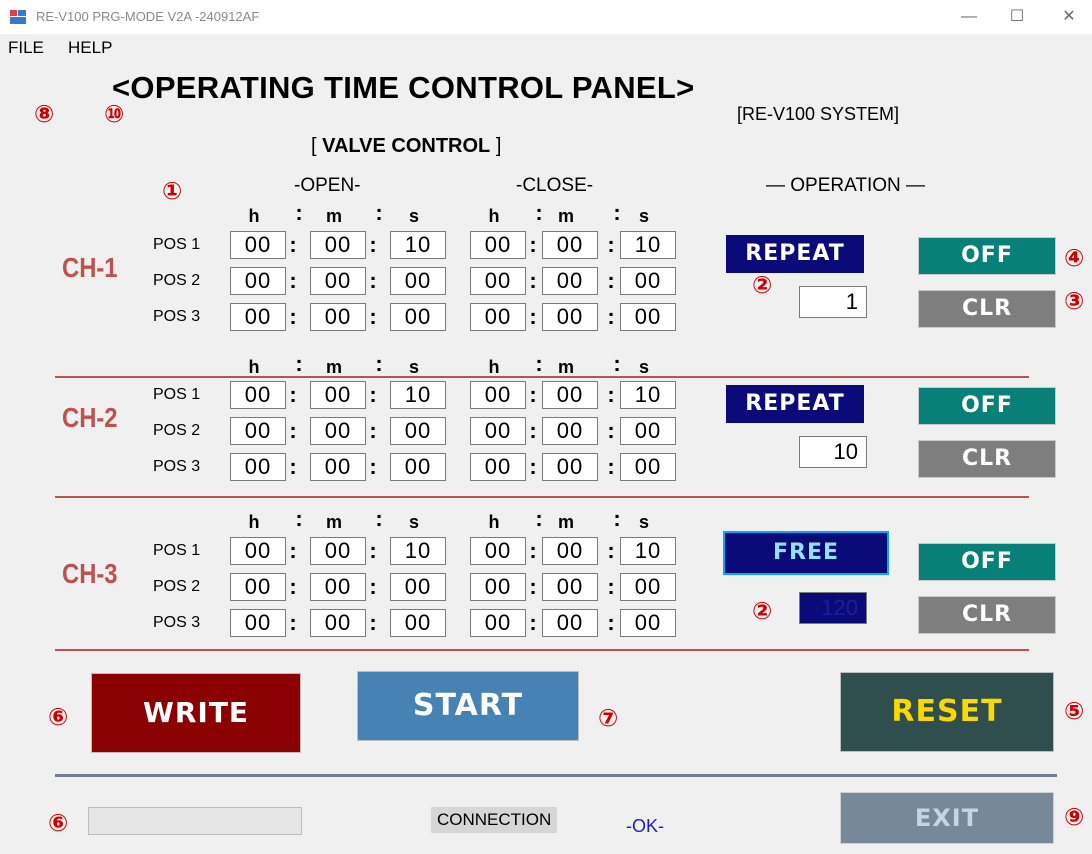 The image size is (1092, 854). I want to click on repeat-count-field: 1, so click(833, 302).